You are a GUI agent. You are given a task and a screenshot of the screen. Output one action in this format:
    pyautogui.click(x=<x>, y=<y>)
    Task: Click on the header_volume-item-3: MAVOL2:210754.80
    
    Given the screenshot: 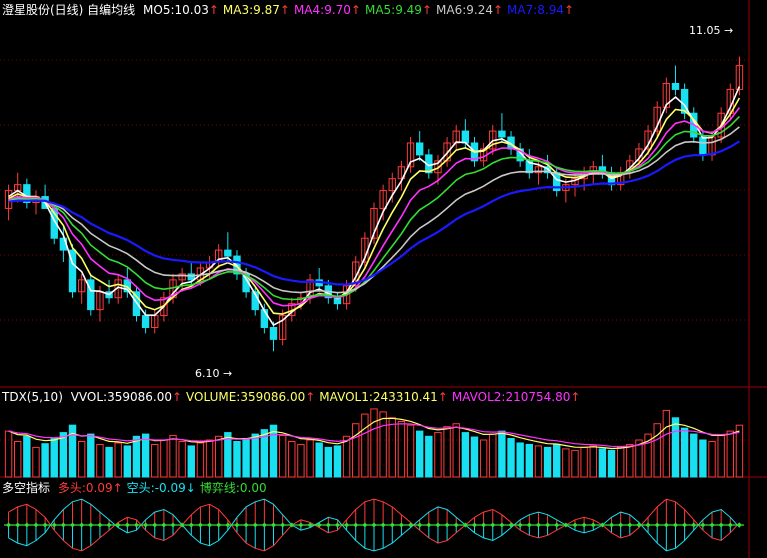 What is the action you would take?
    pyautogui.click(x=511, y=397)
    